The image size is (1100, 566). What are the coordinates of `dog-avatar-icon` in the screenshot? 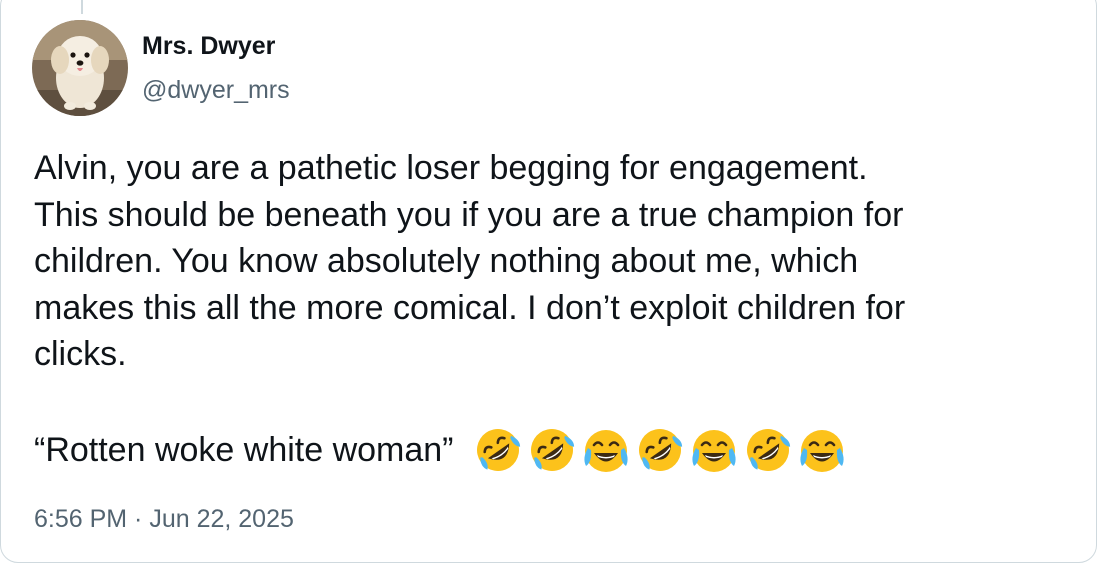 It's located at (80, 68).